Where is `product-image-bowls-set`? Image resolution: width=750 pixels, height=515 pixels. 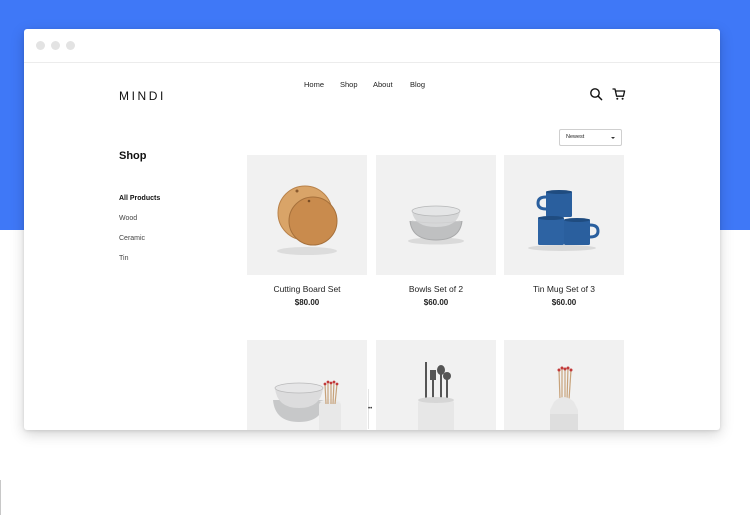
product-image-bowls-set is located at coordinates (436, 215).